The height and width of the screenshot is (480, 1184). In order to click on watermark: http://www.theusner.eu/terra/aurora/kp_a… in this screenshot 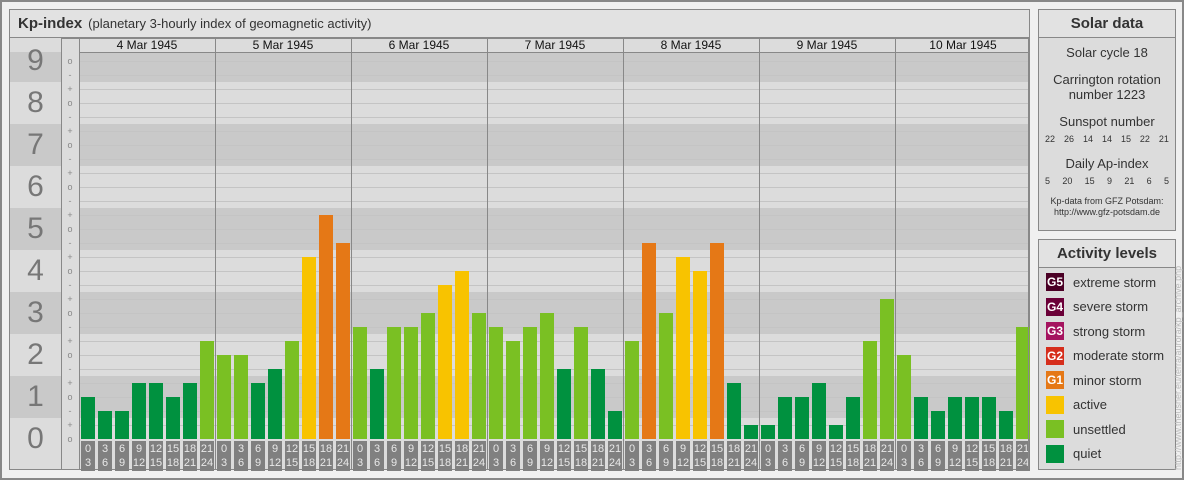, I will do `click(1178, 367)`.